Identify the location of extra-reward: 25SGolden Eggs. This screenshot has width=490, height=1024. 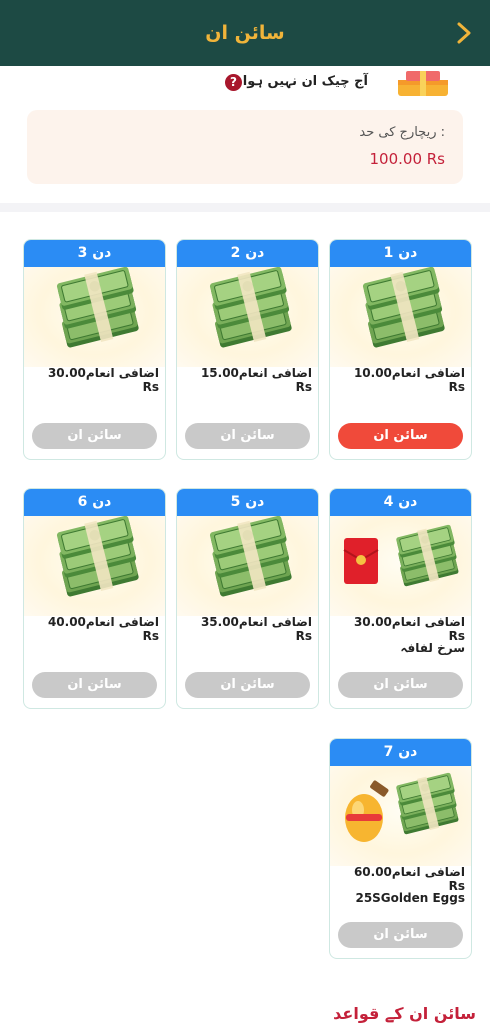
(410, 898).